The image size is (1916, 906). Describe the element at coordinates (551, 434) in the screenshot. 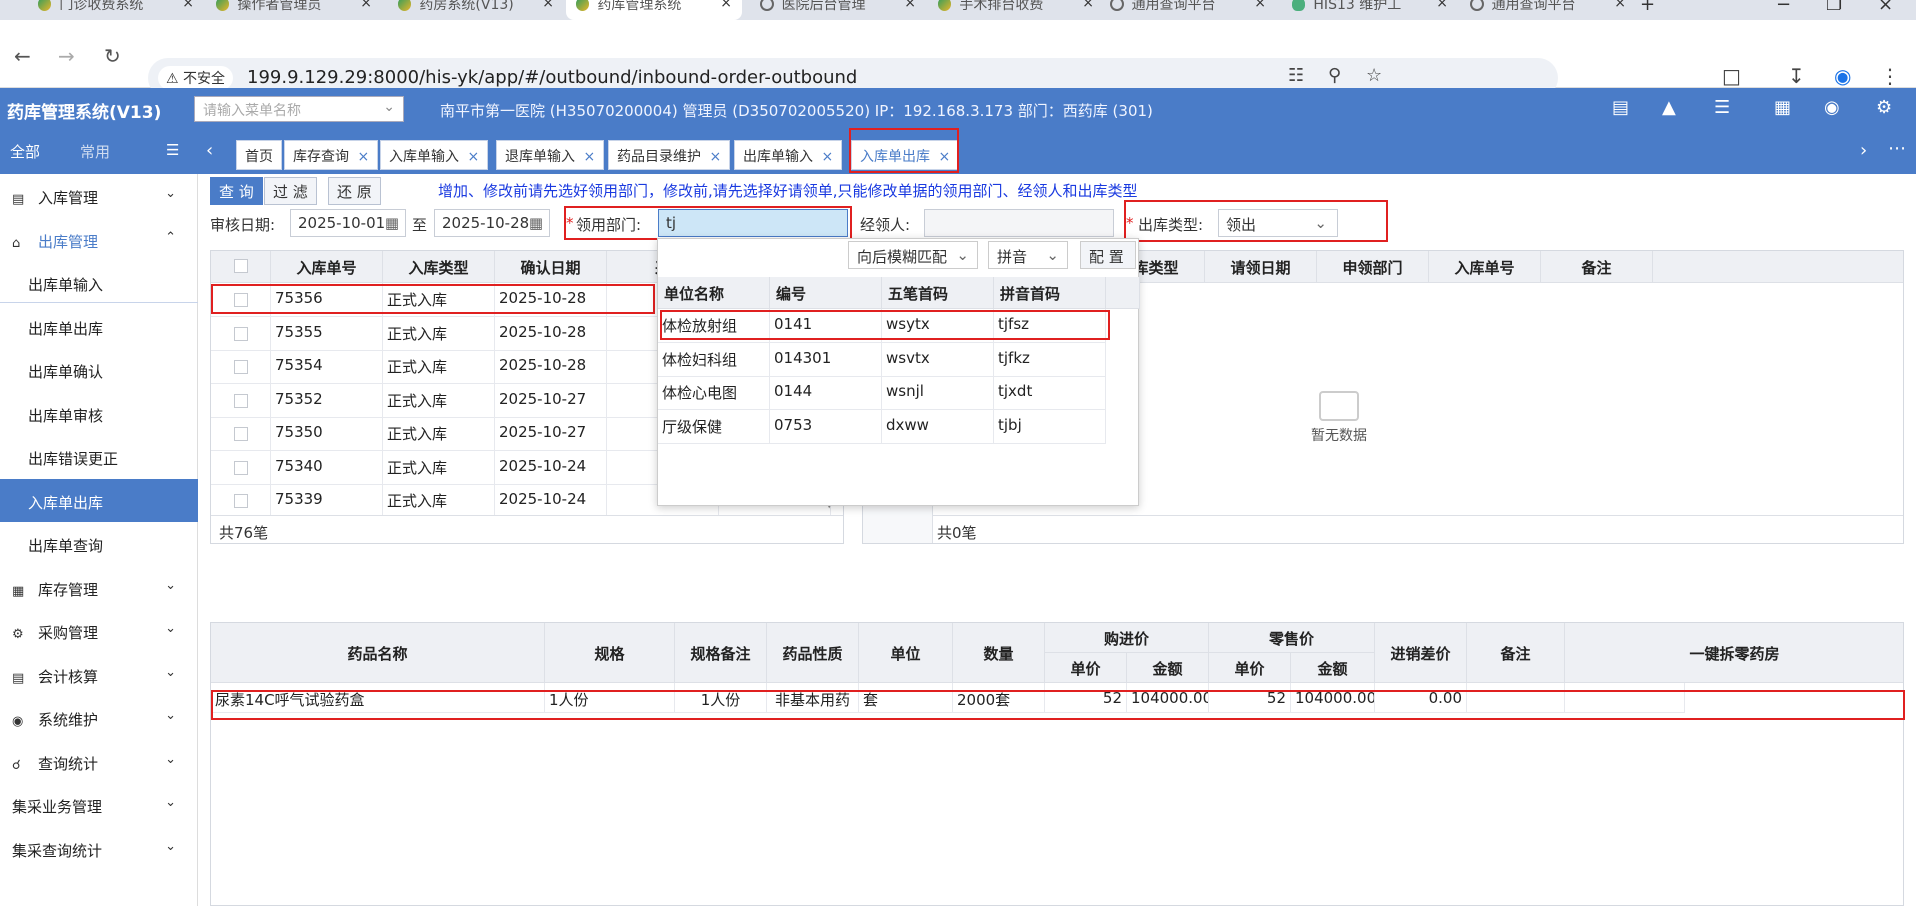

I see `table-cell: 2025-10-27` at that location.